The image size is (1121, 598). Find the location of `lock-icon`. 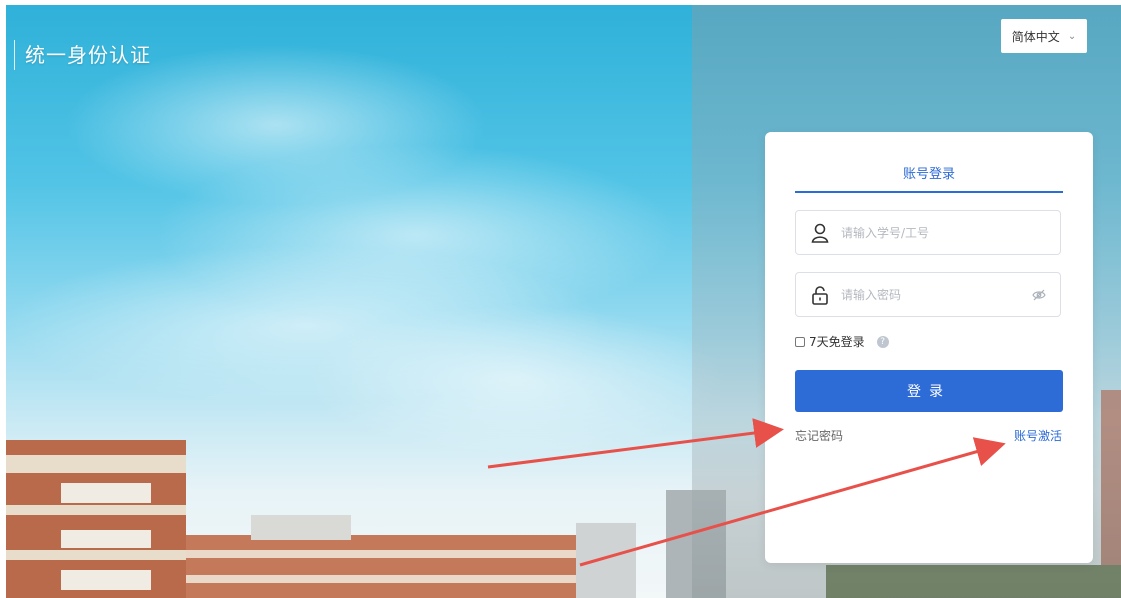

lock-icon is located at coordinates (820, 295).